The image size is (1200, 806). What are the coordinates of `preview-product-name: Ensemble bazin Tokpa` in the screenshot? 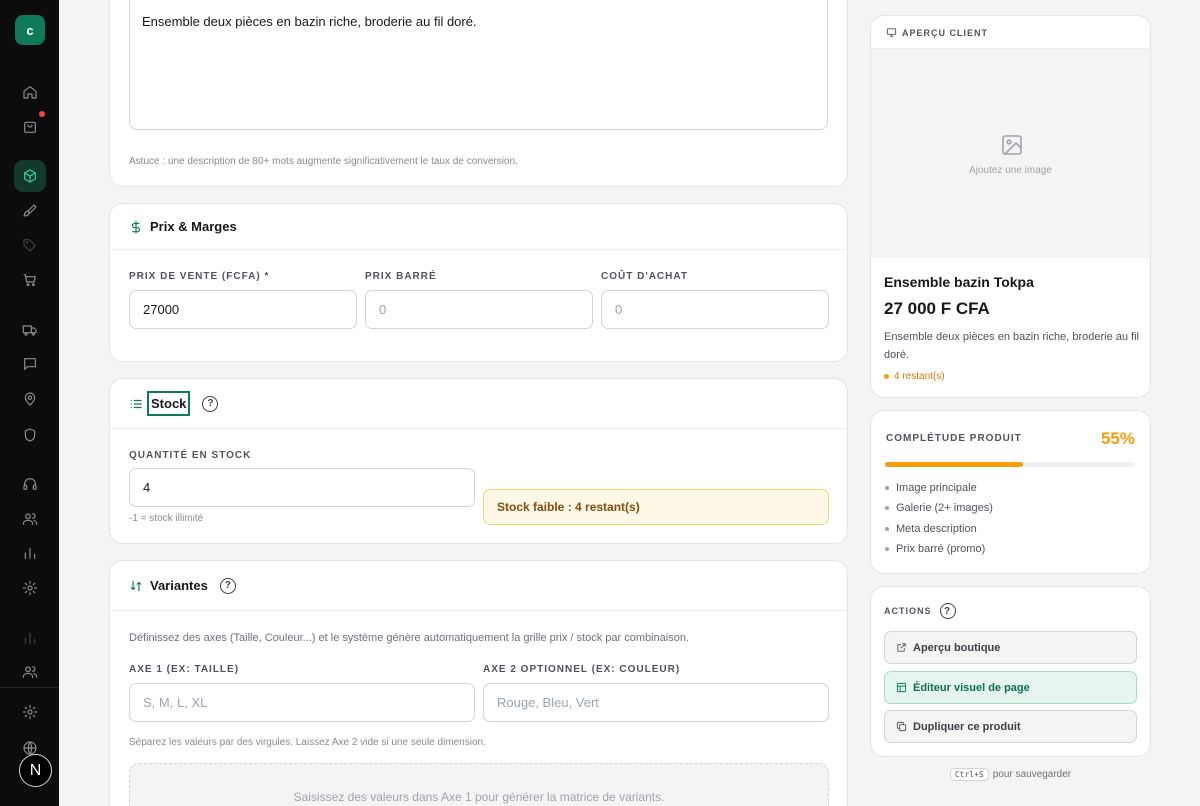 It's located at (959, 282).